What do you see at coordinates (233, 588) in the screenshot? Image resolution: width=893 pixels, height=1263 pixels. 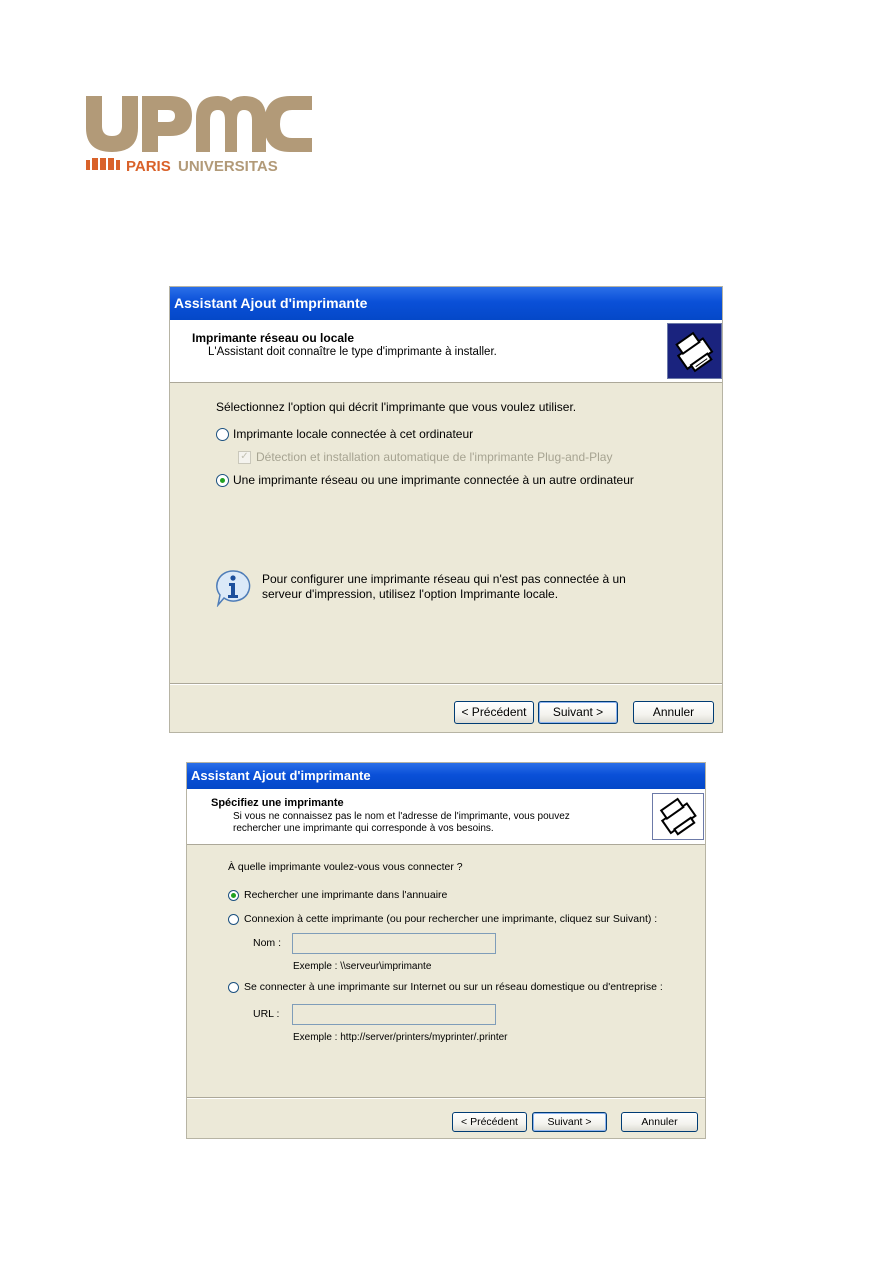 I see `info-icon` at bounding box center [233, 588].